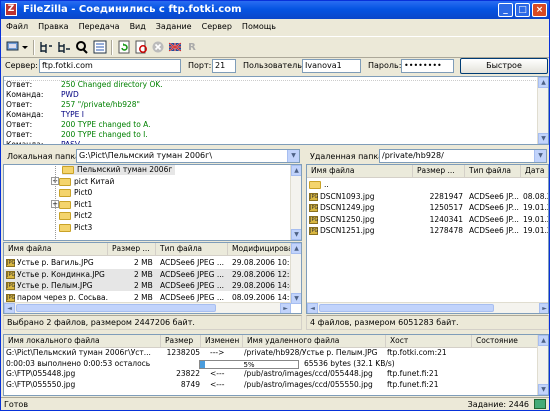 The image size is (550, 411). Describe the element at coordinates (82, 47) in the screenshot. I see `toggle-queue-icon` at that location.